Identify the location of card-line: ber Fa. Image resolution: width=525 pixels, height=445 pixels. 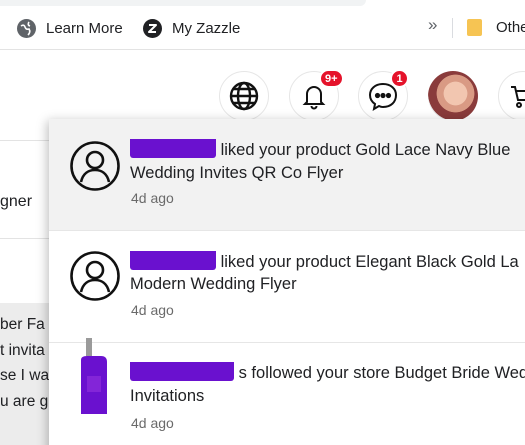
(22, 324).